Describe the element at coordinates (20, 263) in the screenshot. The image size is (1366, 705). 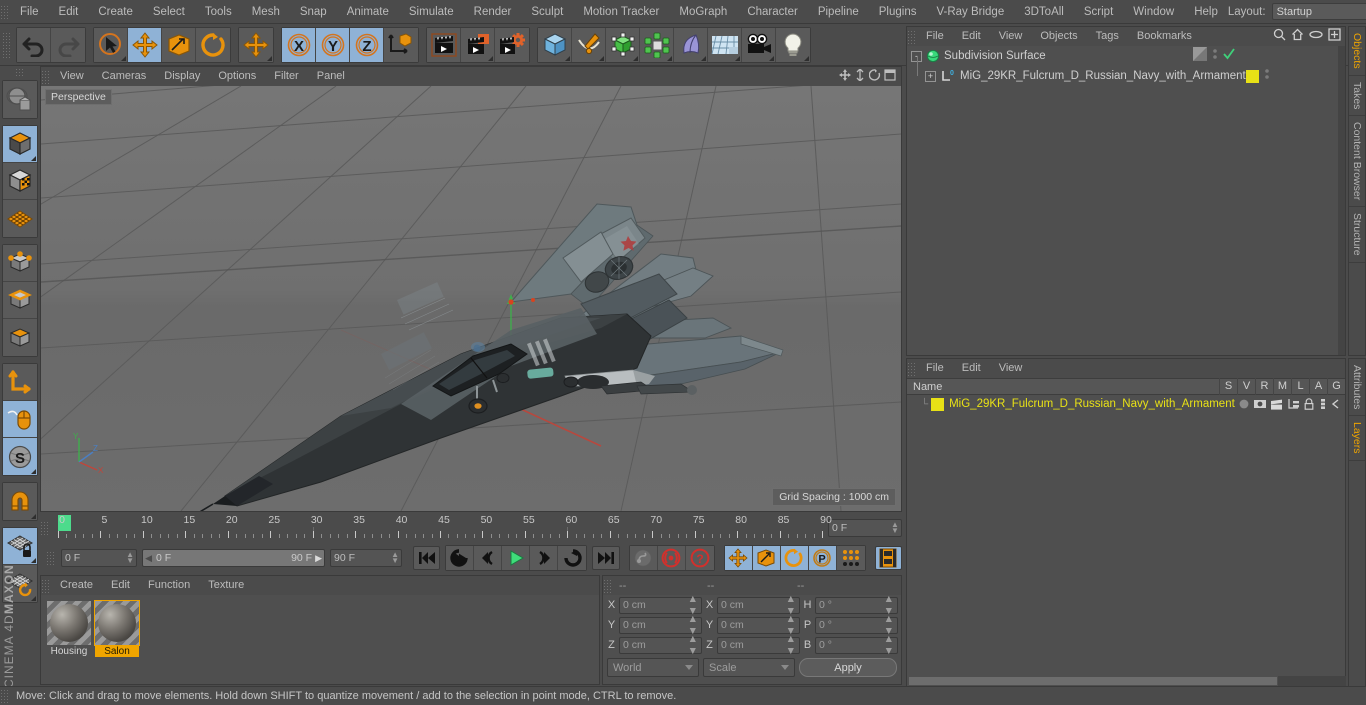
I see `points-mode-button` at that location.